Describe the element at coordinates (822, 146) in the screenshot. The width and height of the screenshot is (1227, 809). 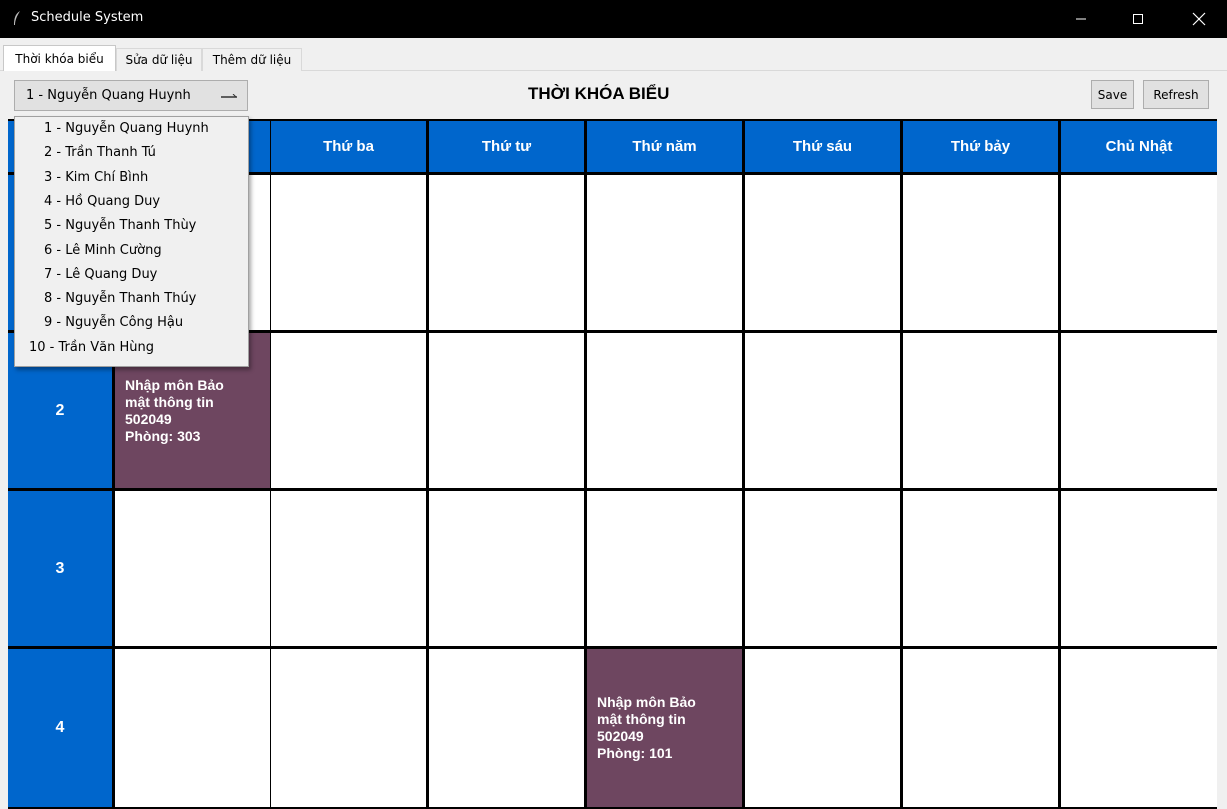
I see `day-header: Thứ sáu` at that location.